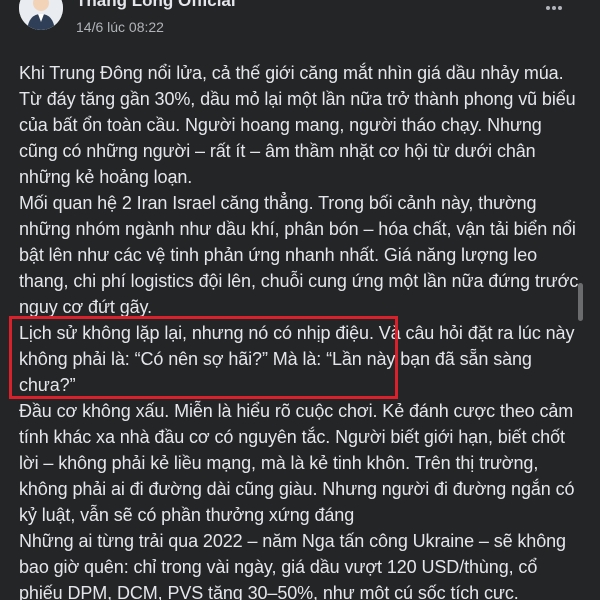 Image resolution: width=600 pixels, height=600 pixels. What do you see at coordinates (156, 5) in the screenshot?
I see `author-name: Thăng Long Official` at bounding box center [156, 5].